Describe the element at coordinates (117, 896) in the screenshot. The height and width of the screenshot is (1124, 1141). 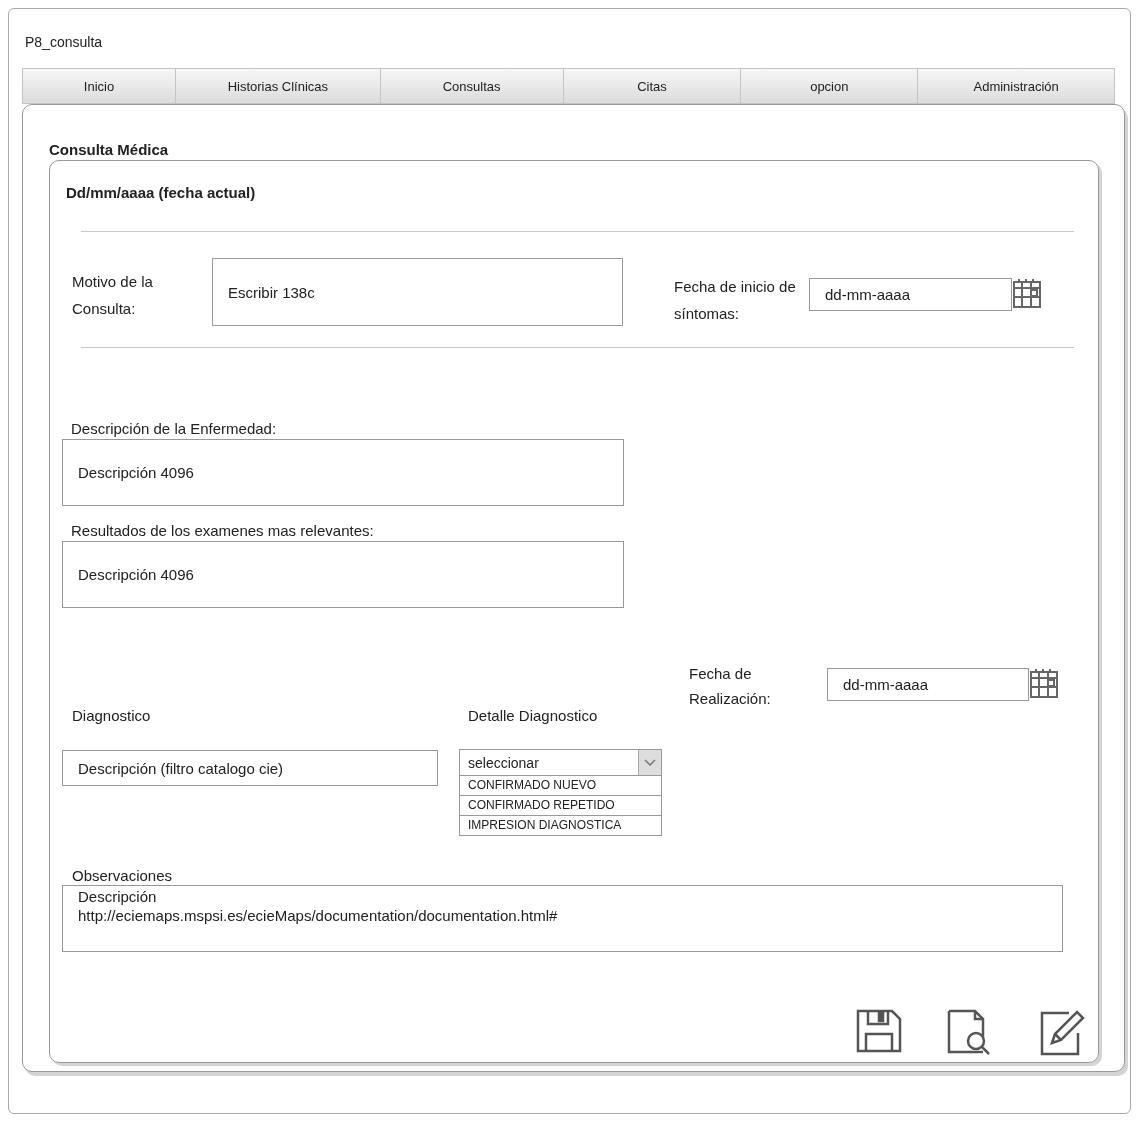
I see `text-line: Descripción` at that location.